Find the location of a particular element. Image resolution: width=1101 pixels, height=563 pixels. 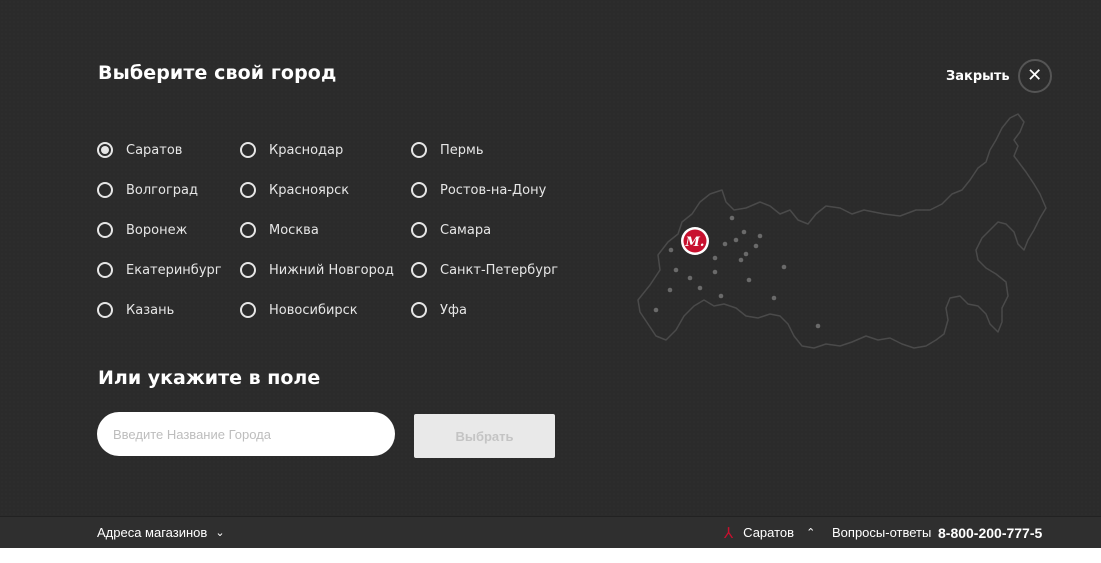

city-label: Санкт-Петербург is located at coordinates (499, 270).